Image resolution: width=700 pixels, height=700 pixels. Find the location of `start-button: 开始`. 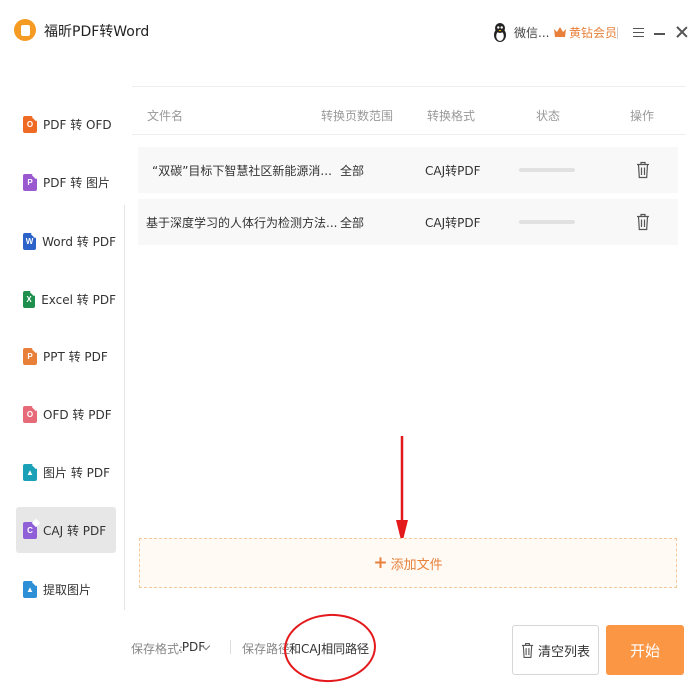

start-button: 开始 is located at coordinates (645, 650).